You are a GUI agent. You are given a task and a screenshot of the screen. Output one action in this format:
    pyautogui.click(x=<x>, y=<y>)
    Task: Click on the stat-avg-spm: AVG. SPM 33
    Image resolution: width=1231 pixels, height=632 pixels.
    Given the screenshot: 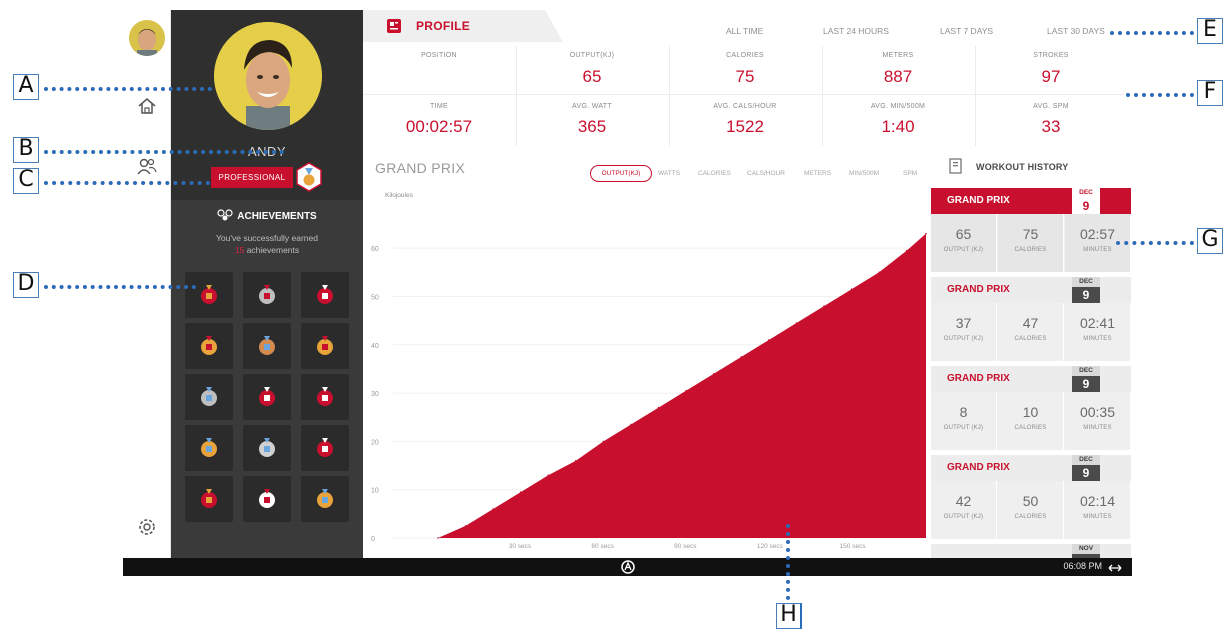 What is the action you would take?
    pyautogui.click(x=1051, y=120)
    